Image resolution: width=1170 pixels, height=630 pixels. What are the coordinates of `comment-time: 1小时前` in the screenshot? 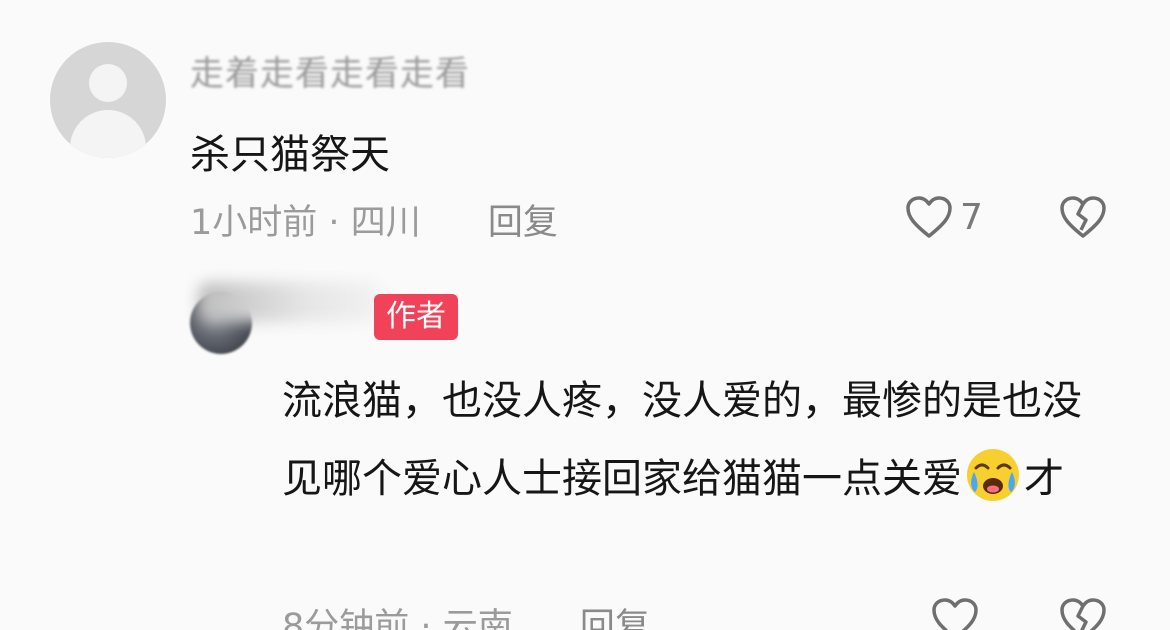 It's located at (254, 223).